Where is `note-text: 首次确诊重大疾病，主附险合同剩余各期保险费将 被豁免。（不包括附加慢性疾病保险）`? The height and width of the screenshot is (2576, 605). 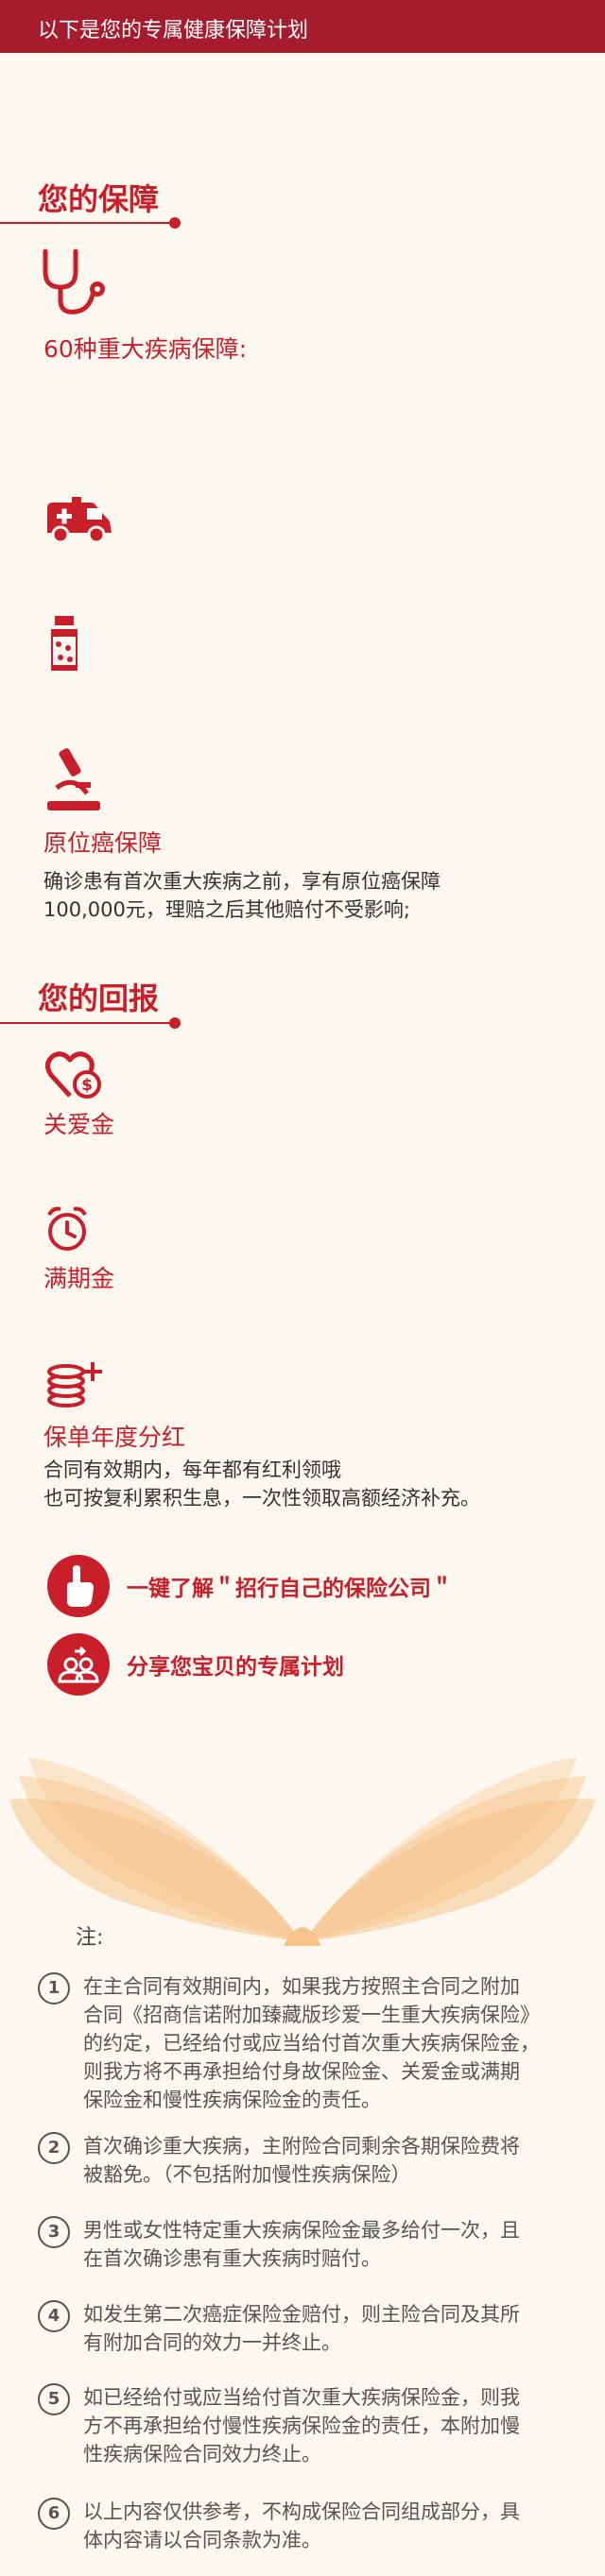 note-text: 首次确诊重大疾病，主附险合同剩余各期保险费将 被豁免。（不包括附加慢性疾病保险） is located at coordinates (322, 2160).